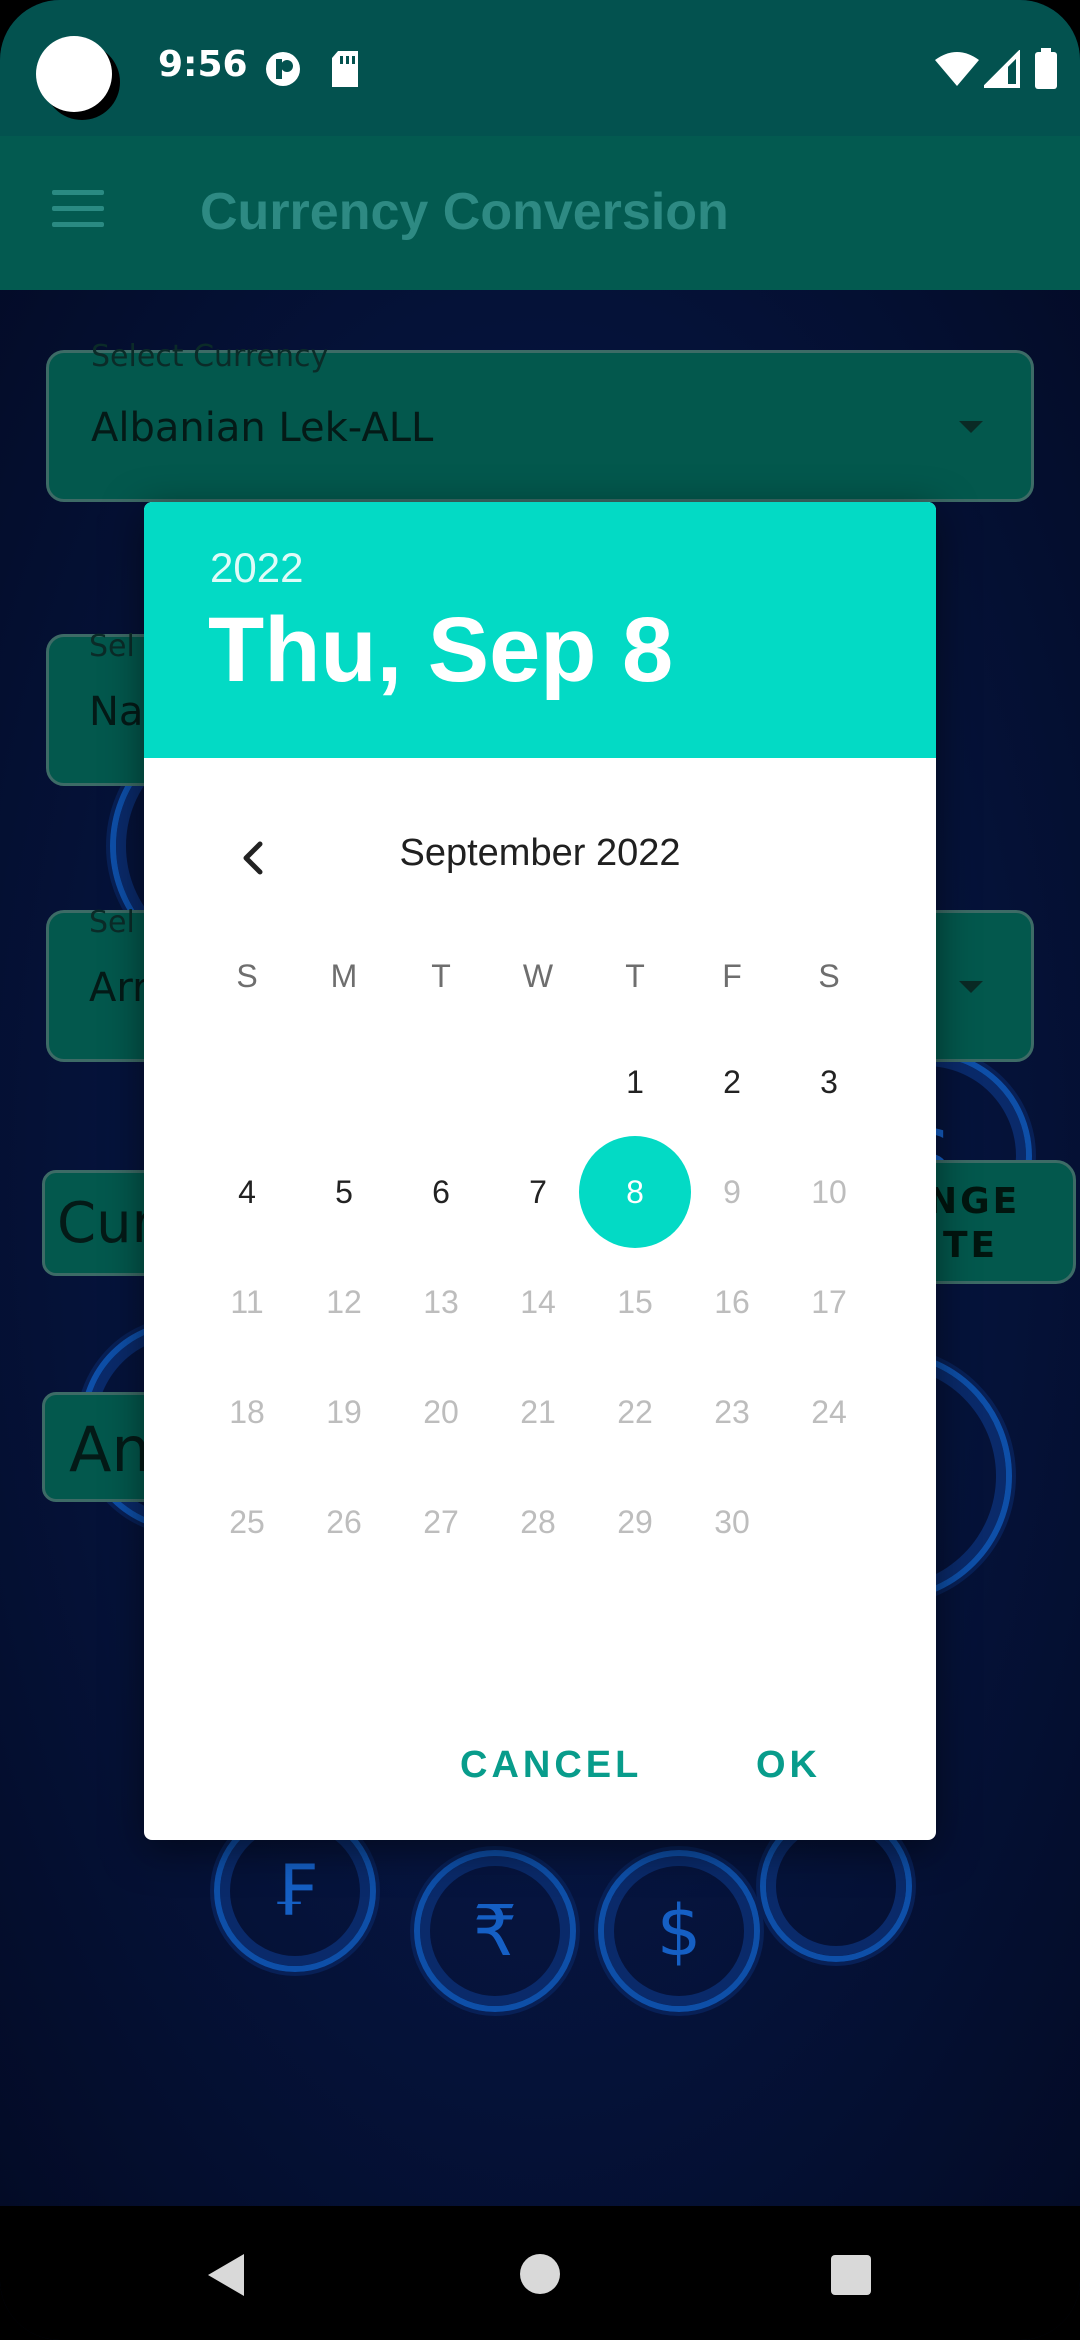 The height and width of the screenshot is (2340, 1080). Describe the element at coordinates (247, 1412) in the screenshot. I see `calendar-day: 18` at that location.